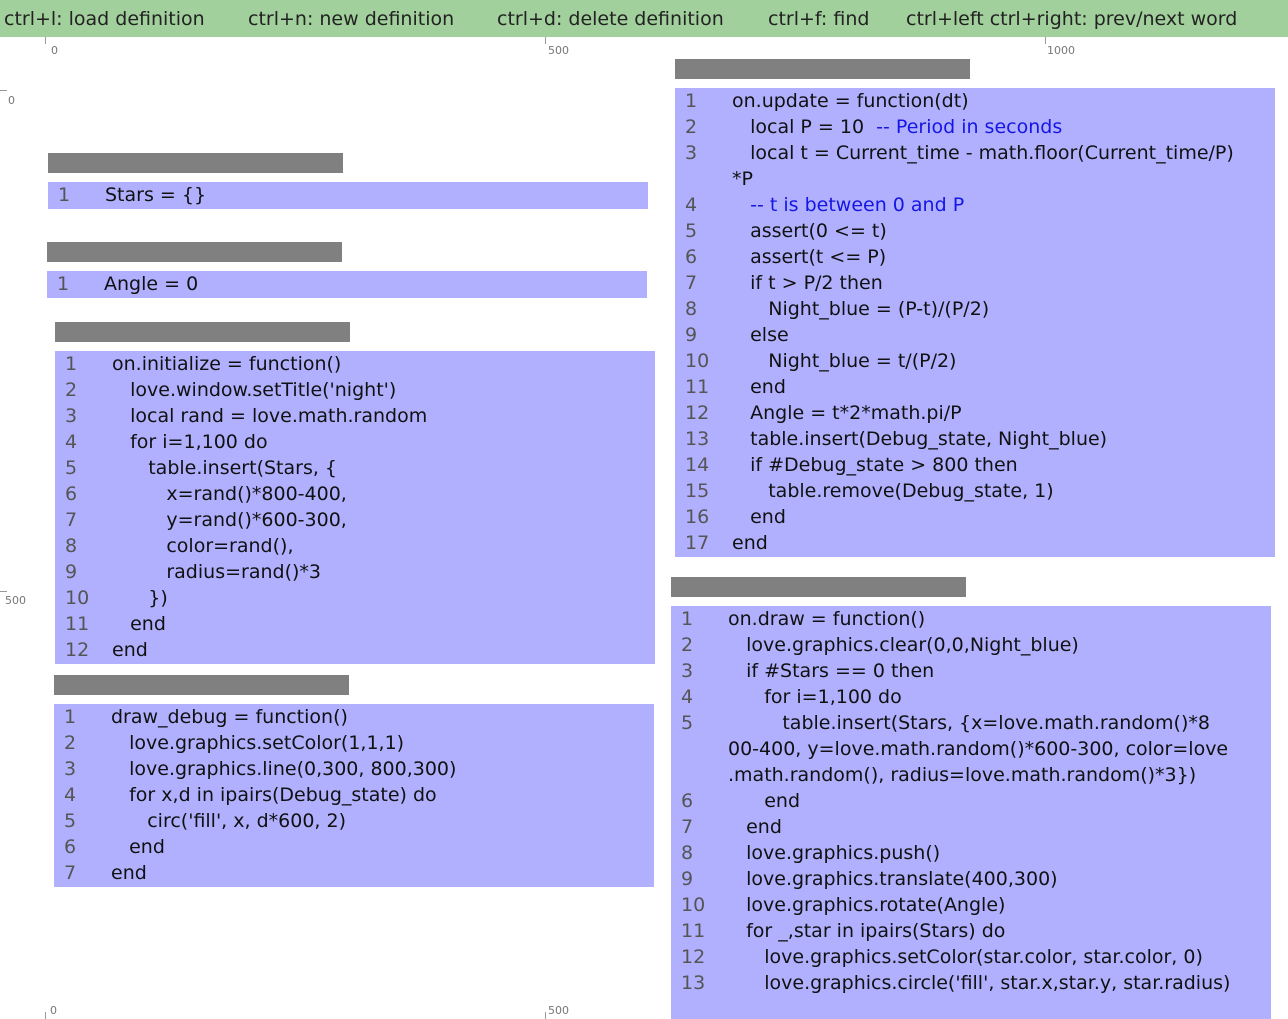 The width and height of the screenshot is (1288, 1019). Describe the element at coordinates (355, 546) in the screenshot. I see `code-line: 8 color=rand(),` at that location.